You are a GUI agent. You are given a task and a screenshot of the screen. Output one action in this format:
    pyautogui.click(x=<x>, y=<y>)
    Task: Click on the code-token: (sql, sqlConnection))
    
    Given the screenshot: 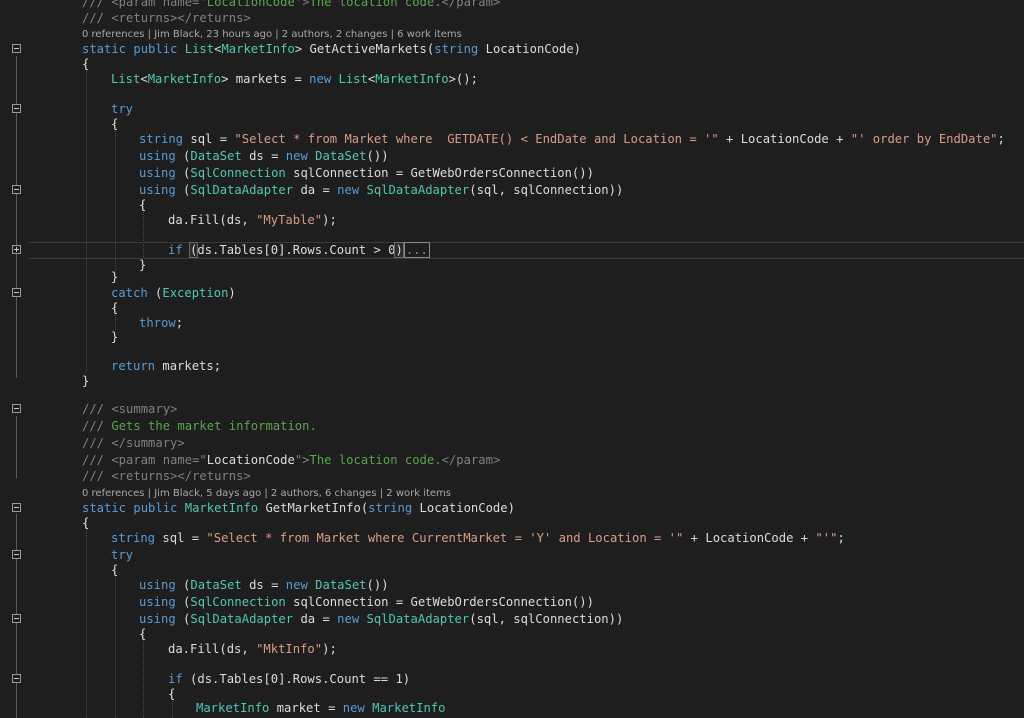 What is the action you would take?
    pyautogui.click(x=546, y=619)
    